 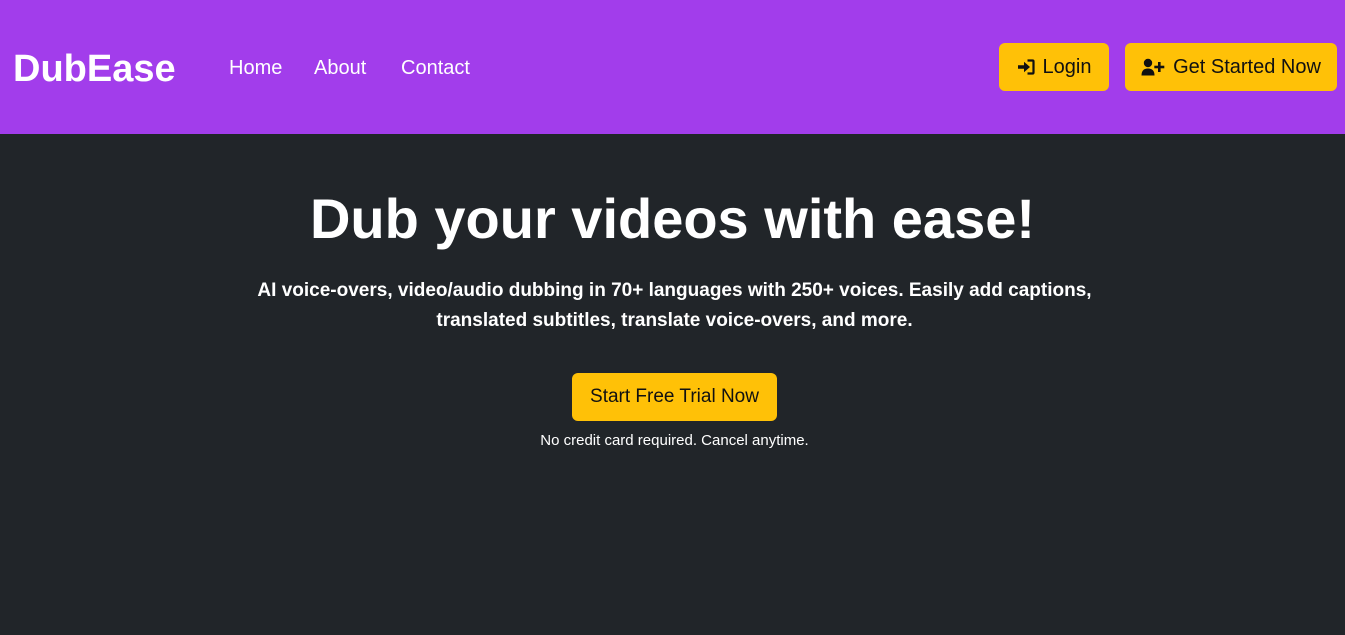 What do you see at coordinates (94, 69) in the screenshot?
I see `brand-logo: DubEase` at bounding box center [94, 69].